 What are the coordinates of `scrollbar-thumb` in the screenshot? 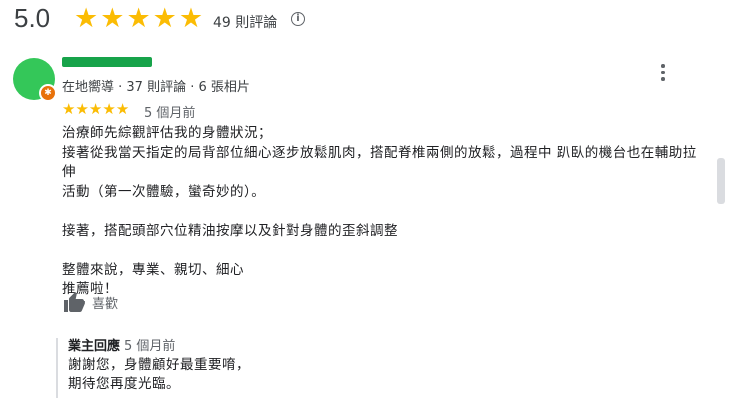 It's located at (721, 181).